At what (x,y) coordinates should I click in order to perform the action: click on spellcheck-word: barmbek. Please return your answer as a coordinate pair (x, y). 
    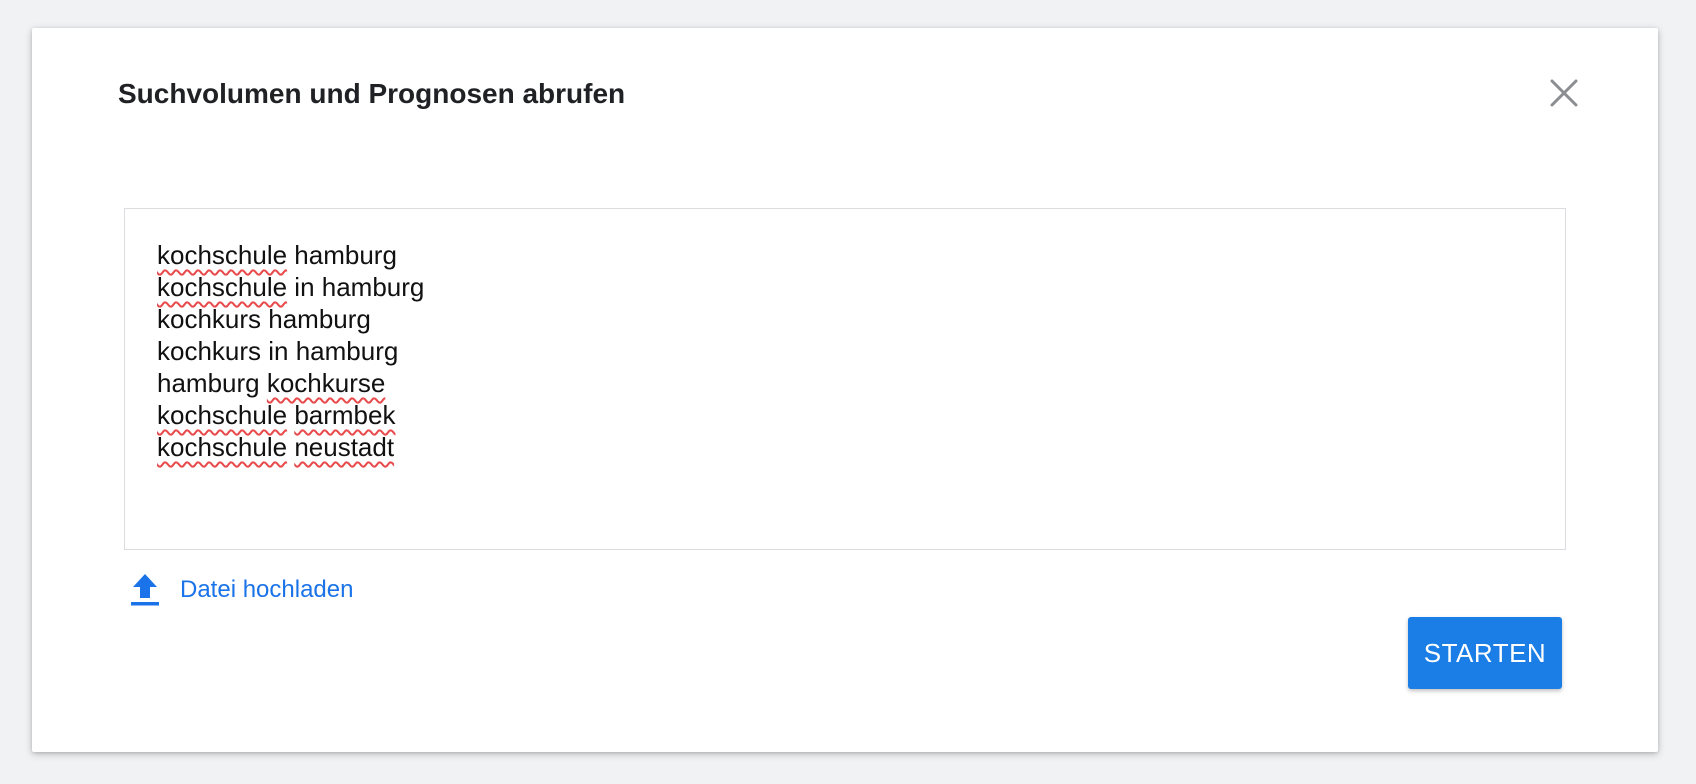
    Looking at the image, I should click on (345, 415).